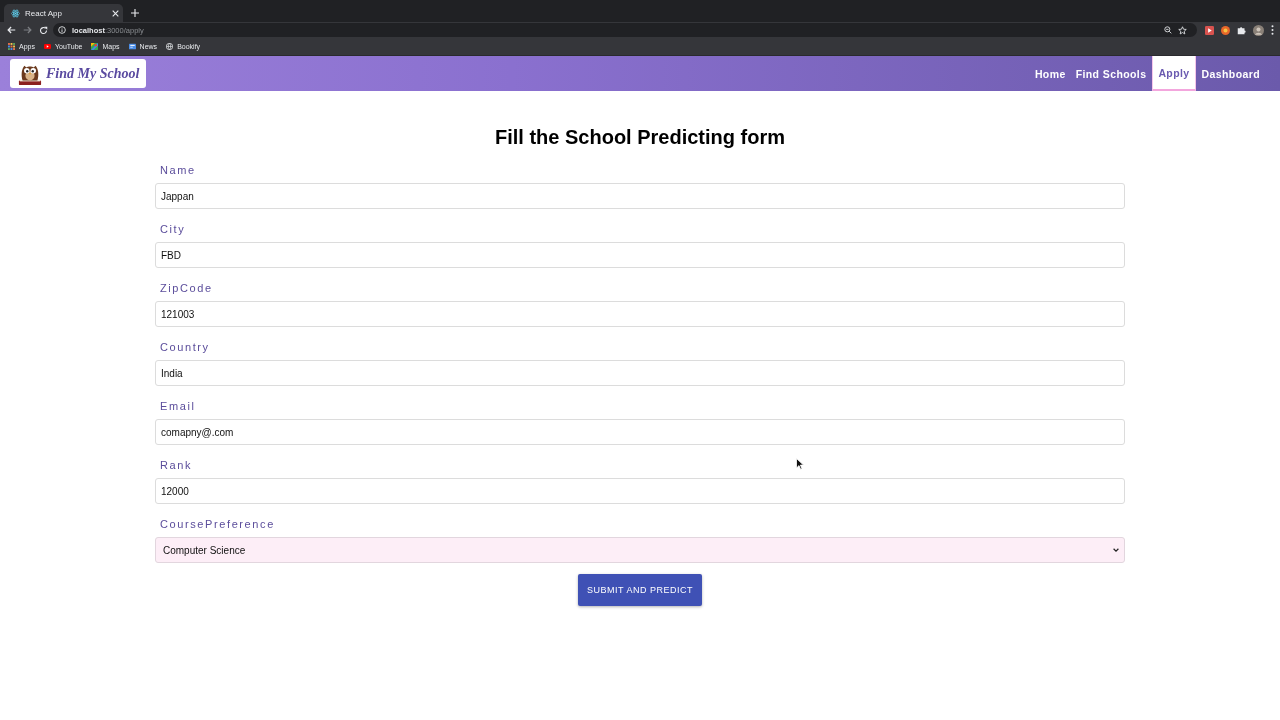 The image size is (1280, 720). What do you see at coordinates (640, 137) in the screenshot?
I see `form-title: Fill the School Predicting form` at bounding box center [640, 137].